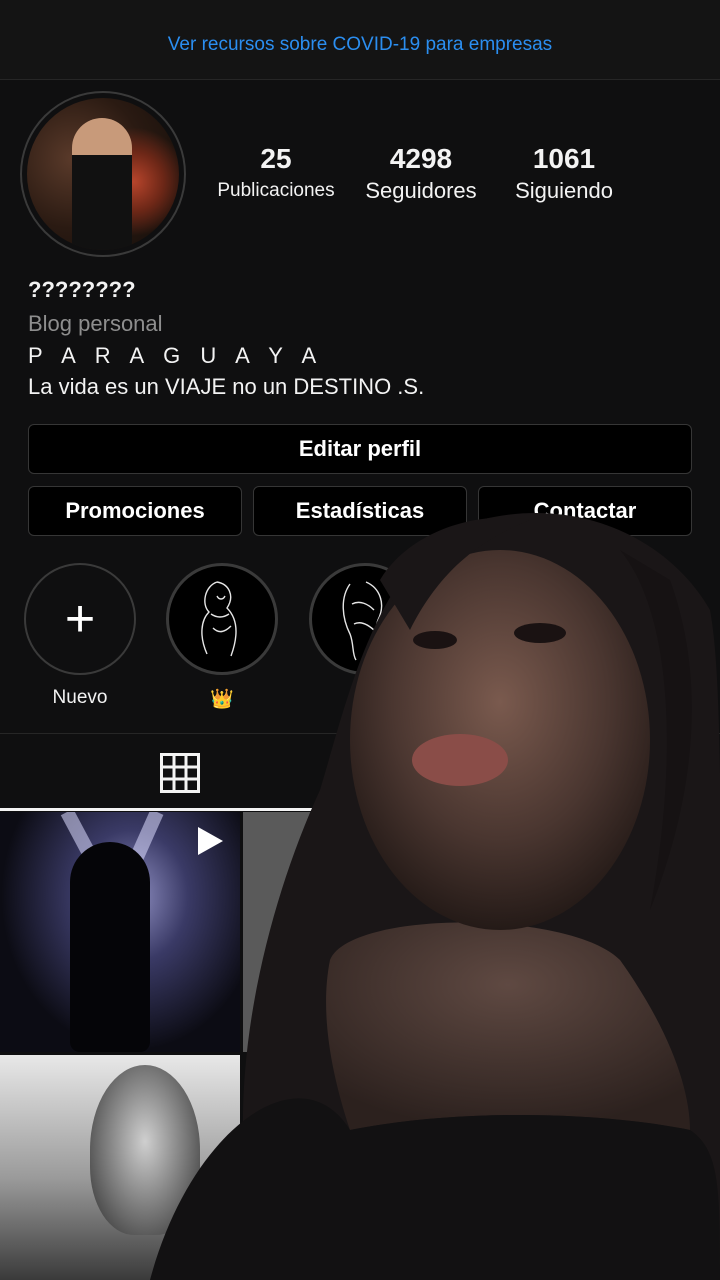  What do you see at coordinates (360, 449) in the screenshot?
I see `edit-profile-button: Editar perfil` at bounding box center [360, 449].